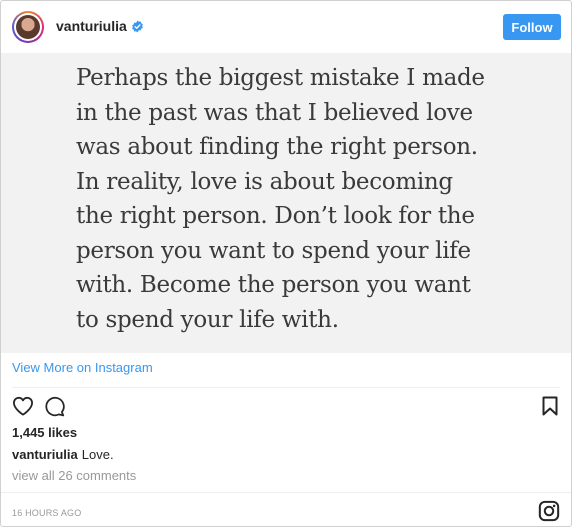 The width and height of the screenshot is (572, 527). Describe the element at coordinates (23, 406) in the screenshot. I see `heart-icon` at that location.